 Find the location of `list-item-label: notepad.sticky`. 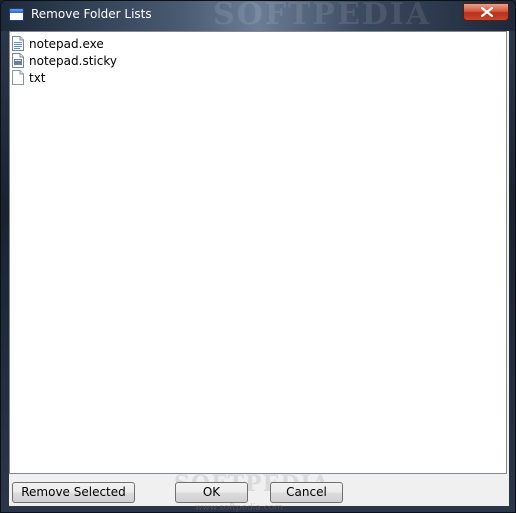

list-item-label: notepad.sticky is located at coordinates (73, 60).